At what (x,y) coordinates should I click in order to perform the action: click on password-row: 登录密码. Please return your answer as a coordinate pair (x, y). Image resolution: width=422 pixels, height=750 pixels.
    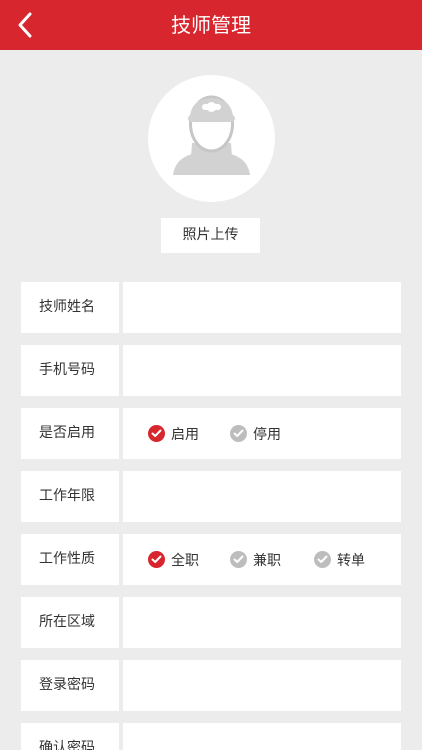
    Looking at the image, I should click on (211, 685).